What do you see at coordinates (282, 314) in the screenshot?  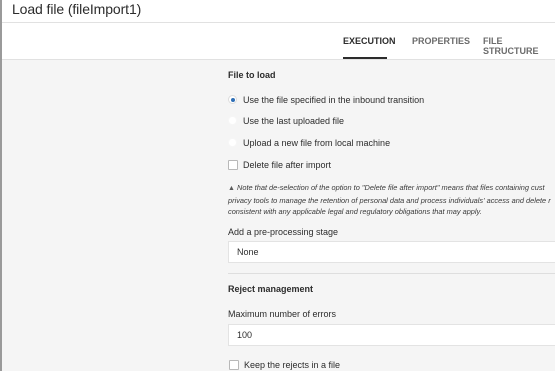 I see `max-errors-label: Maximum number of errors` at bounding box center [282, 314].